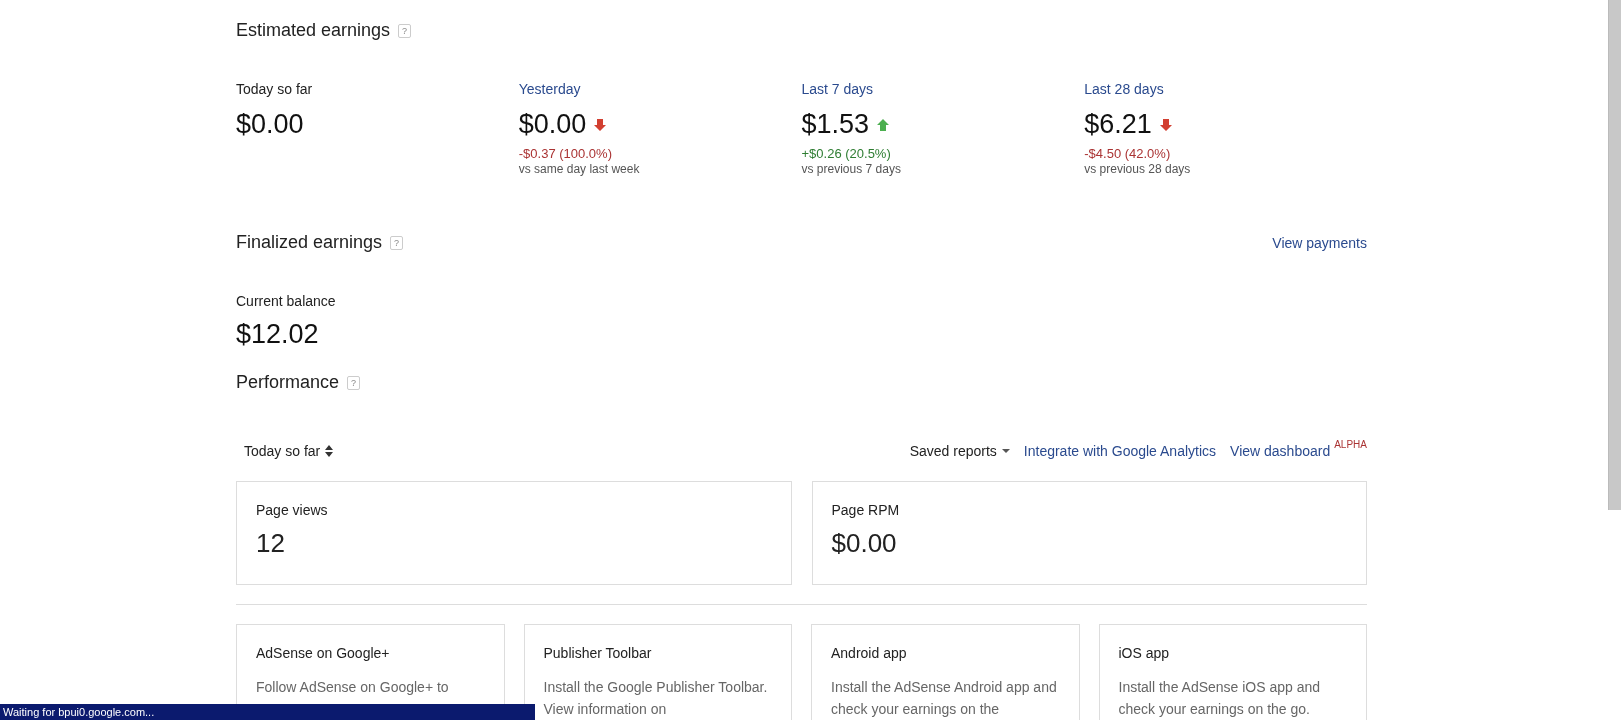 The image size is (1621, 720). What do you see at coordinates (288, 382) in the screenshot?
I see `section-title: Performance` at bounding box center [288, 382].